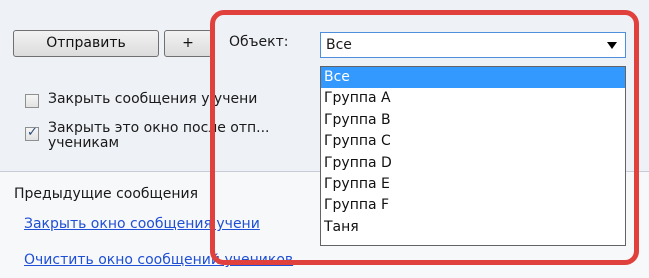  I want to click on object-label: Объект:, so click(259, 42).